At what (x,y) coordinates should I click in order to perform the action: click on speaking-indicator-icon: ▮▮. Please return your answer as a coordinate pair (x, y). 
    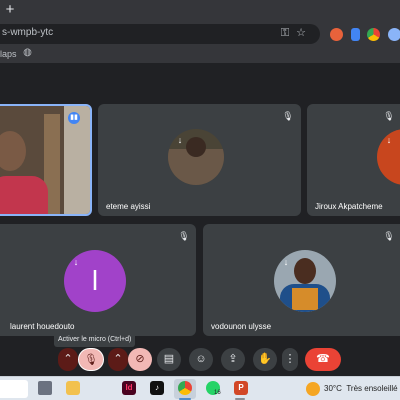
    Looking at the image, I should click on (74, 118).